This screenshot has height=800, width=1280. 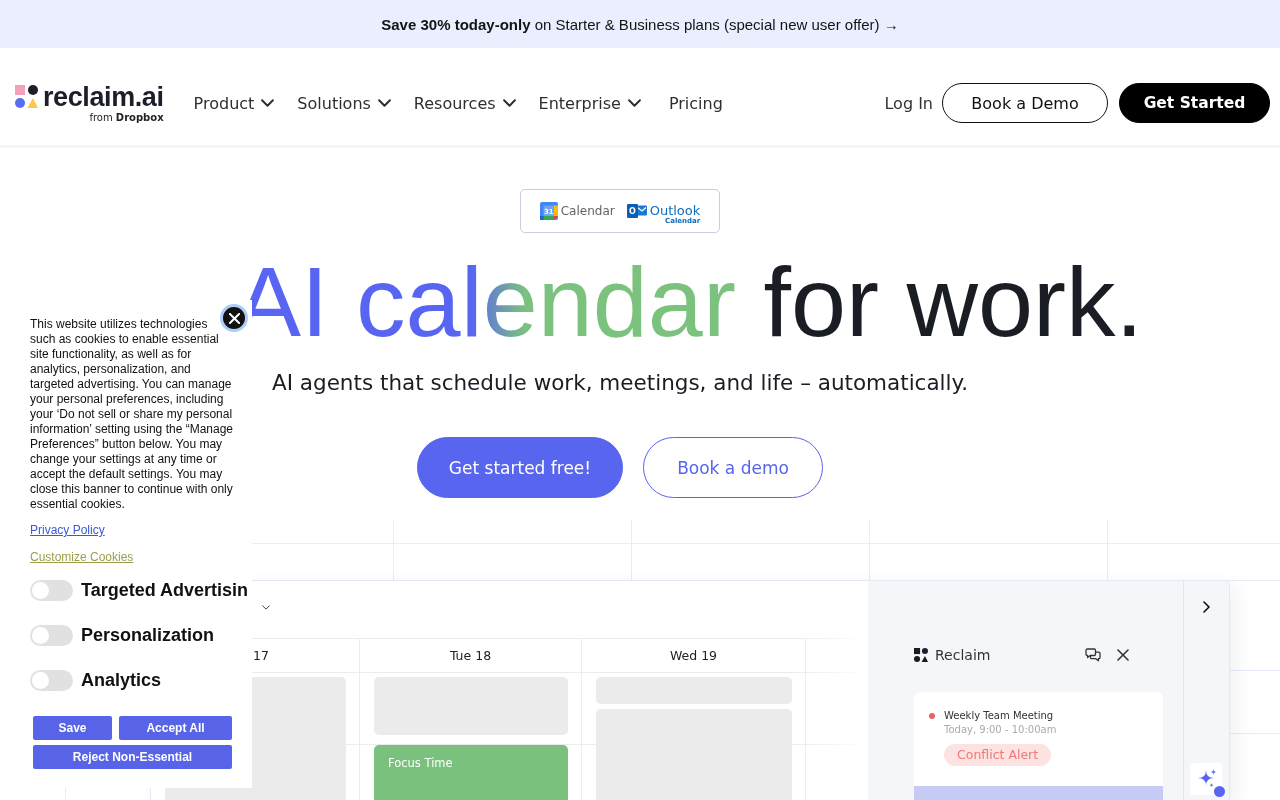 I want to click on hero-subtitle: AI agents that schedule work, meetings, and life – automatically., so click(x=620, y=382).